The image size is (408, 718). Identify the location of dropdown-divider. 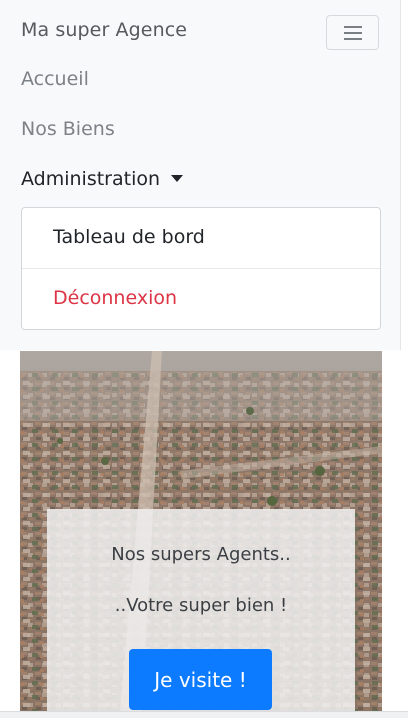
(201, 268).